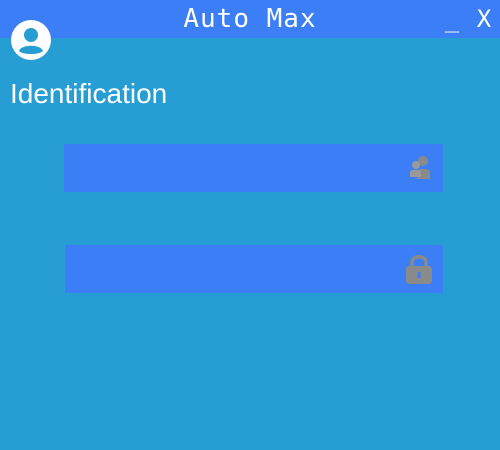 The image size is (500, 450). Describe the element at coordinates (484, 19) in the screenshot. I see `close-button: X` at that location.